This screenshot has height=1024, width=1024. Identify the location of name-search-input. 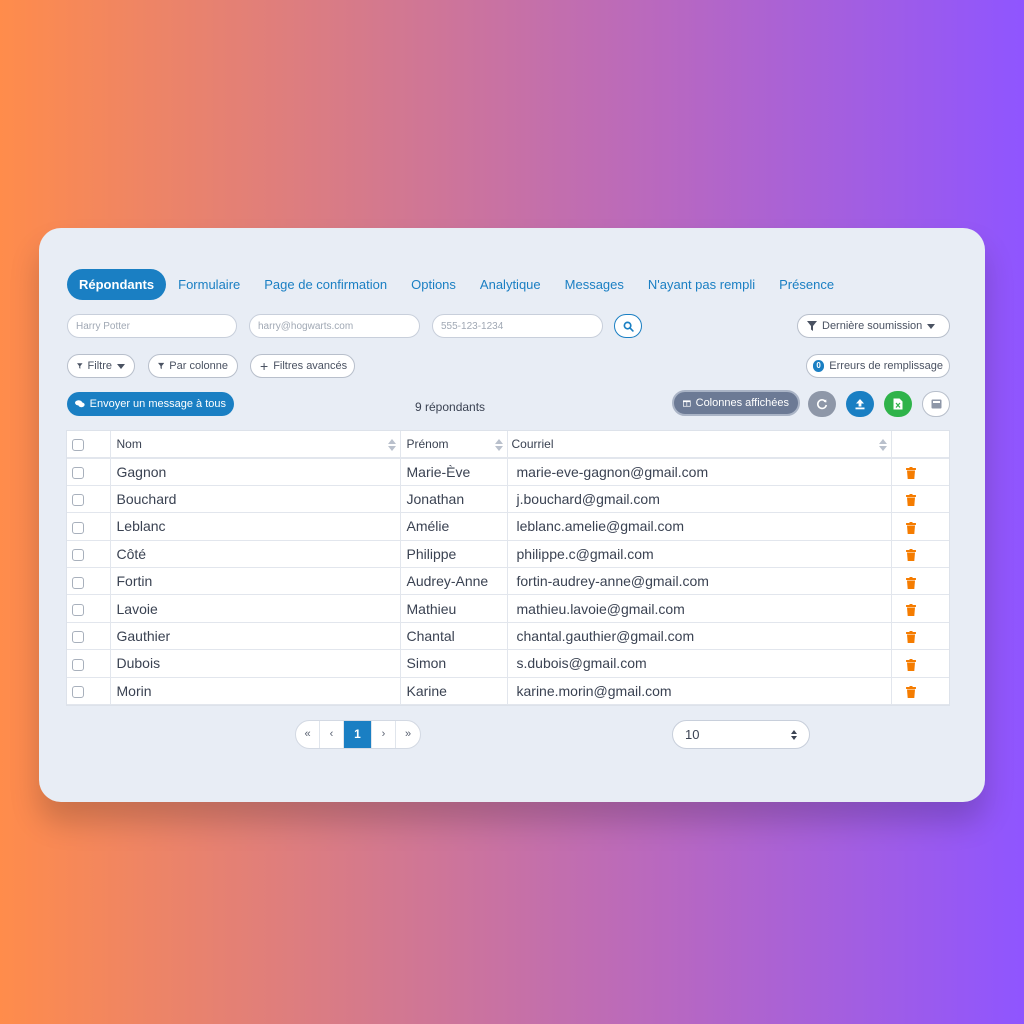
(152, 326).